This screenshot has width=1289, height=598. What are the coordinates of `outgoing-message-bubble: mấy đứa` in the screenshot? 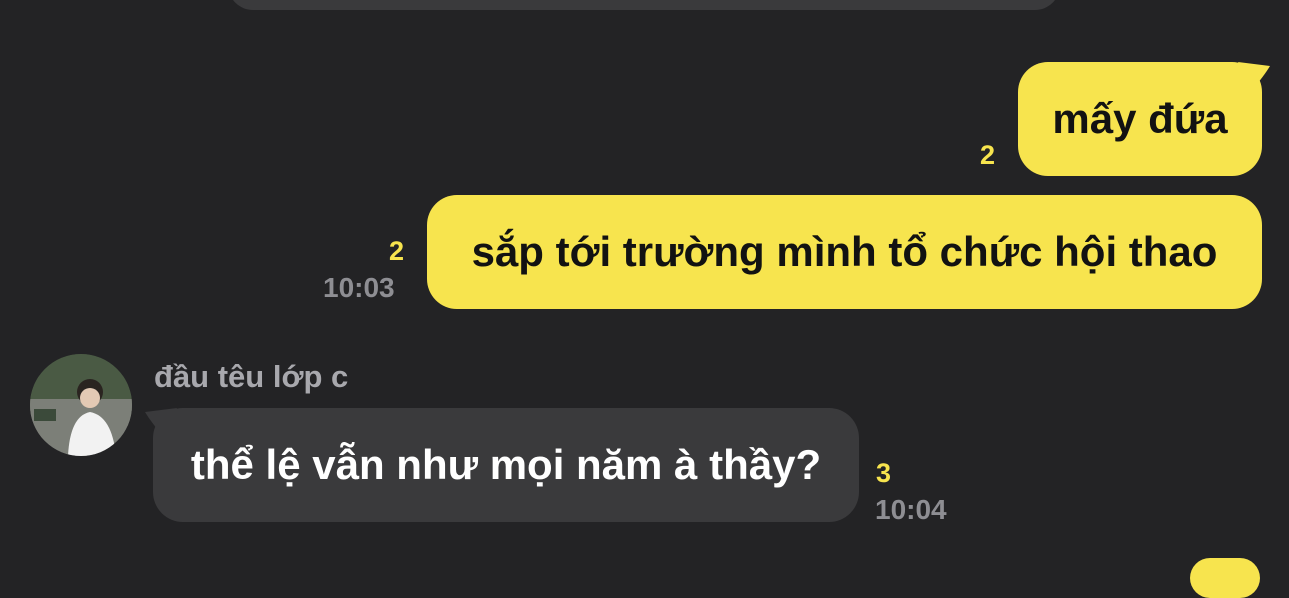 It's located at (1140, 119).